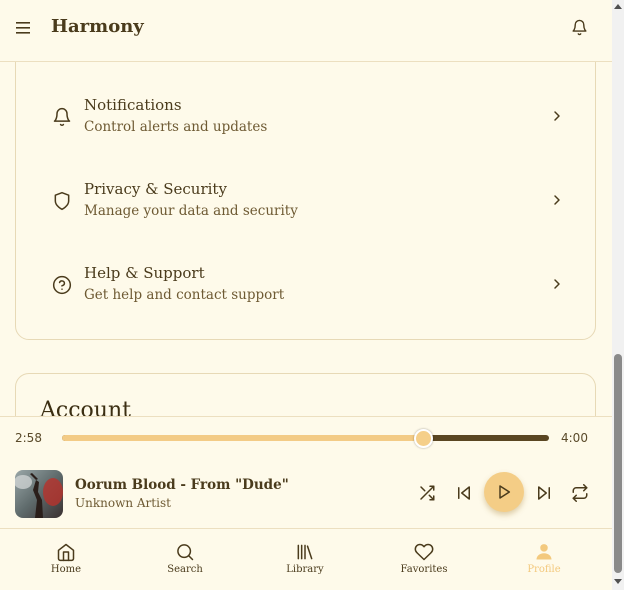 The height and width of the screenshot is (590, 624). I want to click on account-section-title: Account, so click(85, 407).